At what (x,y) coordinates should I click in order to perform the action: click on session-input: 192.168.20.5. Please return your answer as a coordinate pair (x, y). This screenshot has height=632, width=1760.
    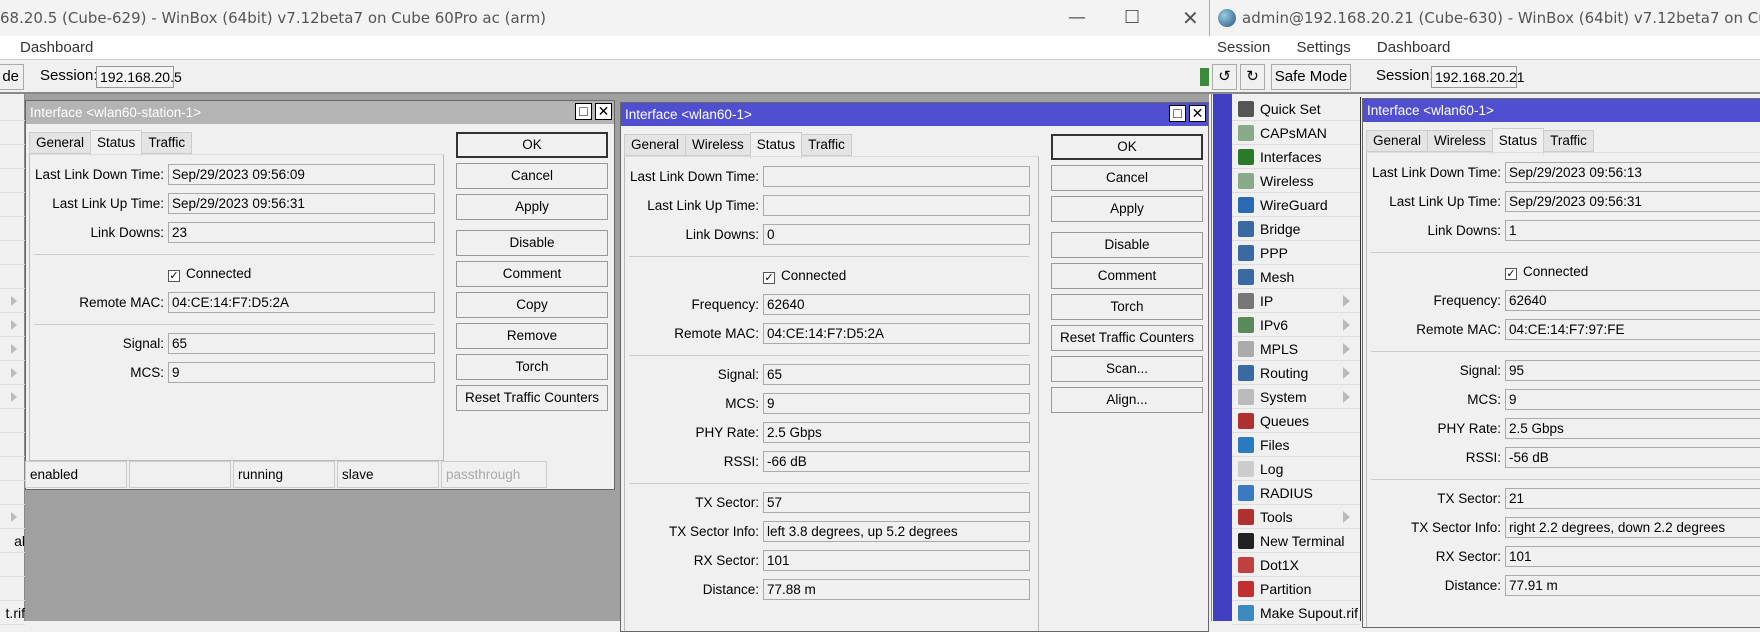
    Looking at the image, I should click on (139, 77).